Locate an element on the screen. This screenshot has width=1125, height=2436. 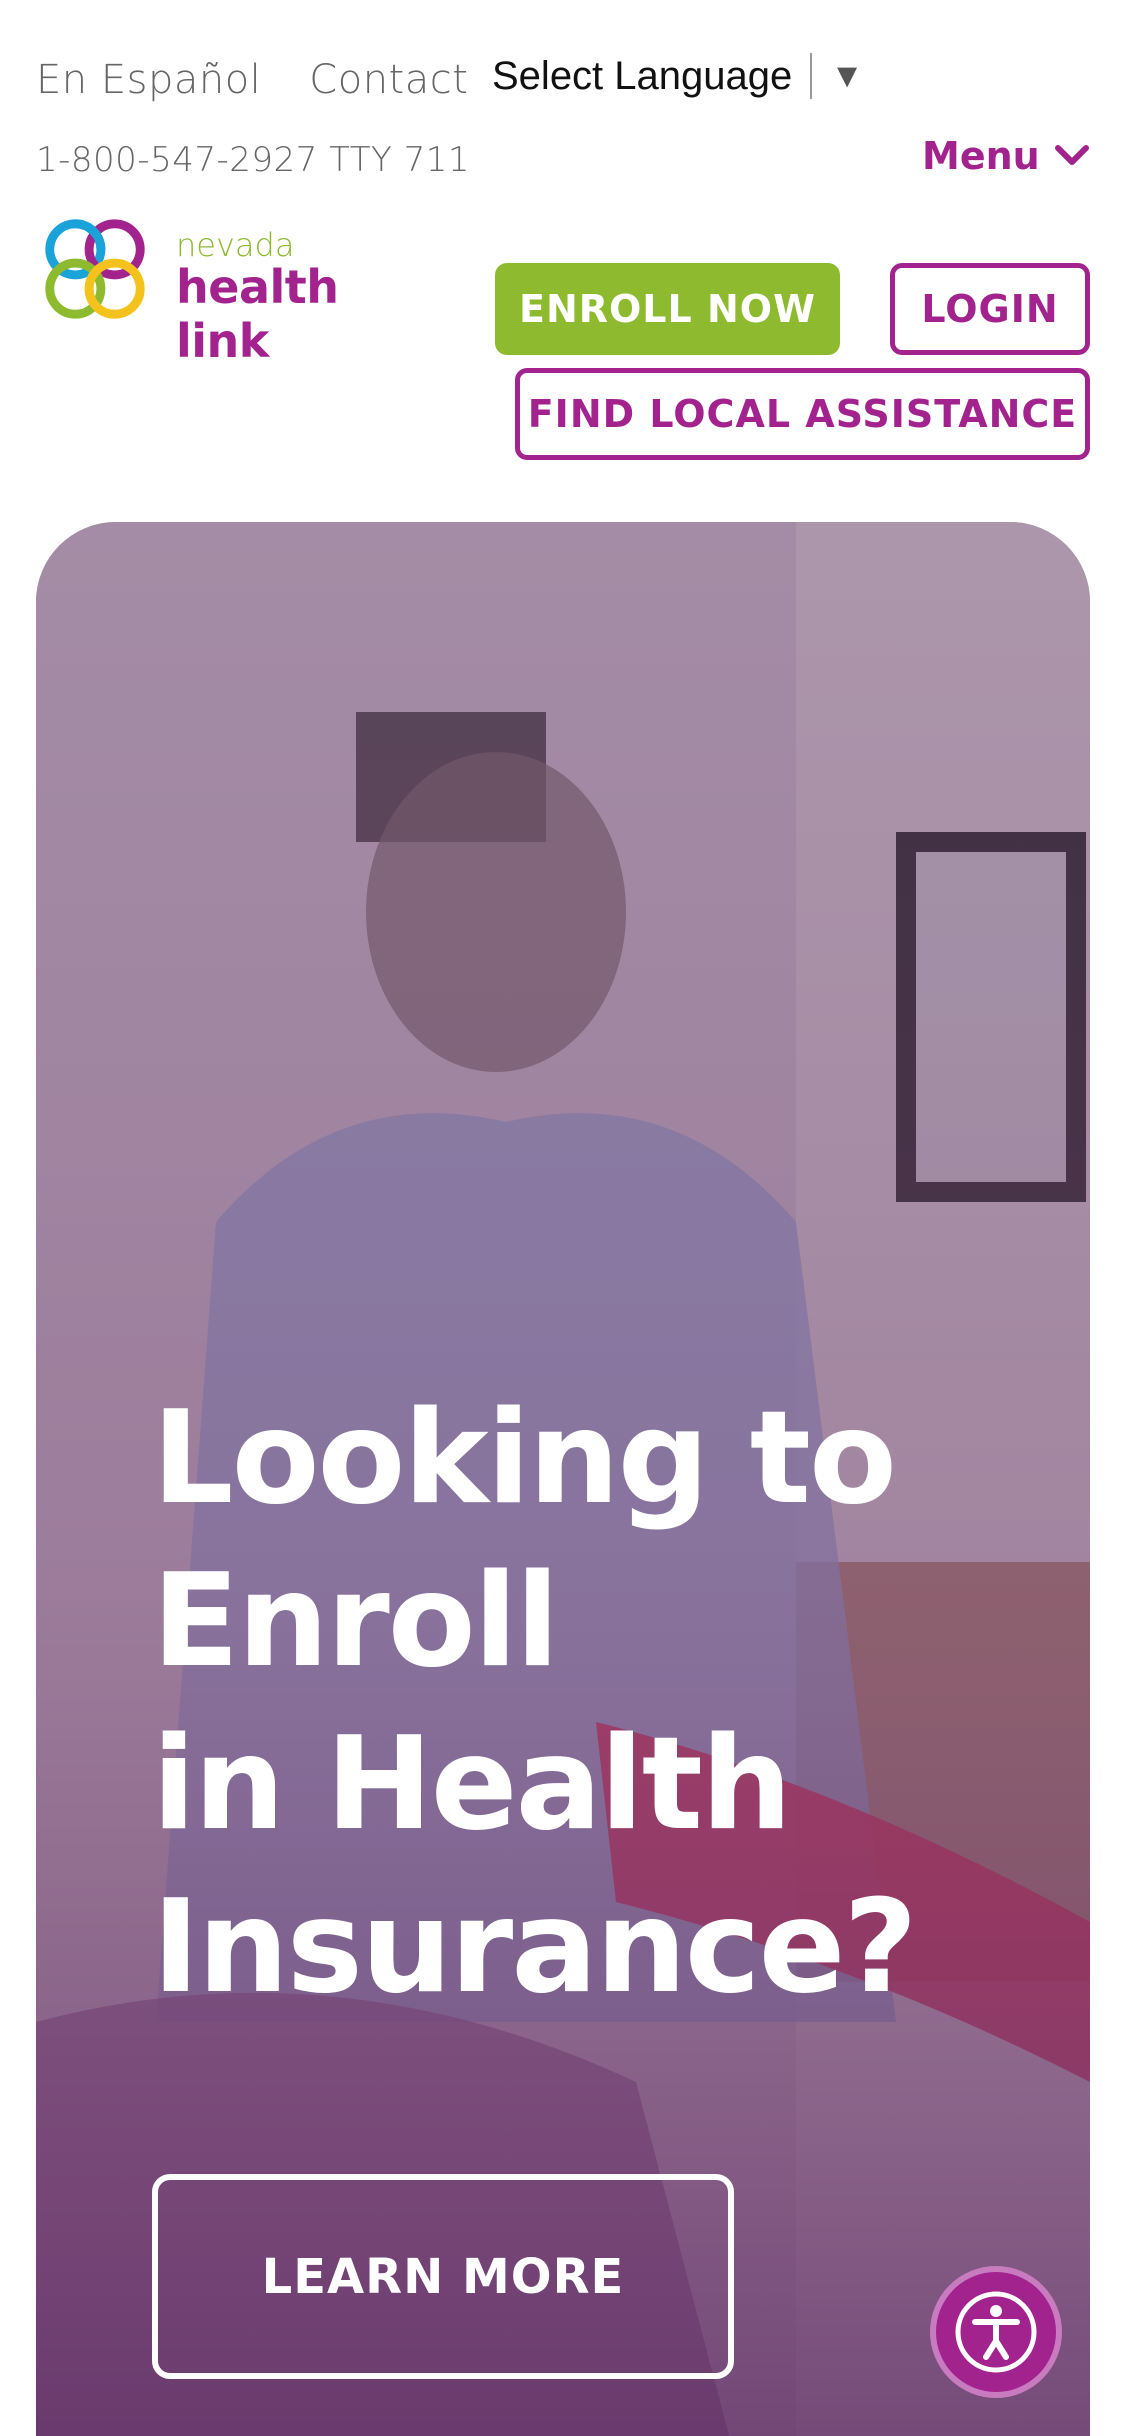
hero-title-line: Enroll is located at coordinates (355, 1621).